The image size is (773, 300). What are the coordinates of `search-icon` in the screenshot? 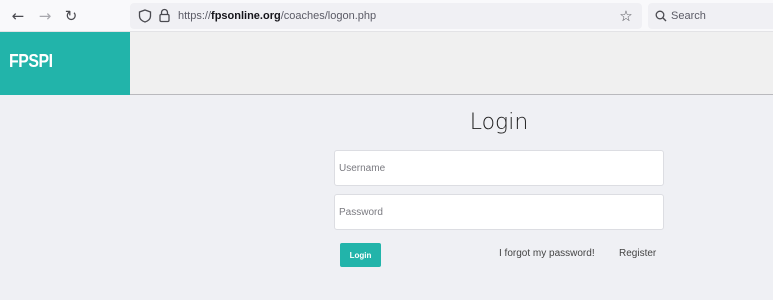 It's located at (661, 16).